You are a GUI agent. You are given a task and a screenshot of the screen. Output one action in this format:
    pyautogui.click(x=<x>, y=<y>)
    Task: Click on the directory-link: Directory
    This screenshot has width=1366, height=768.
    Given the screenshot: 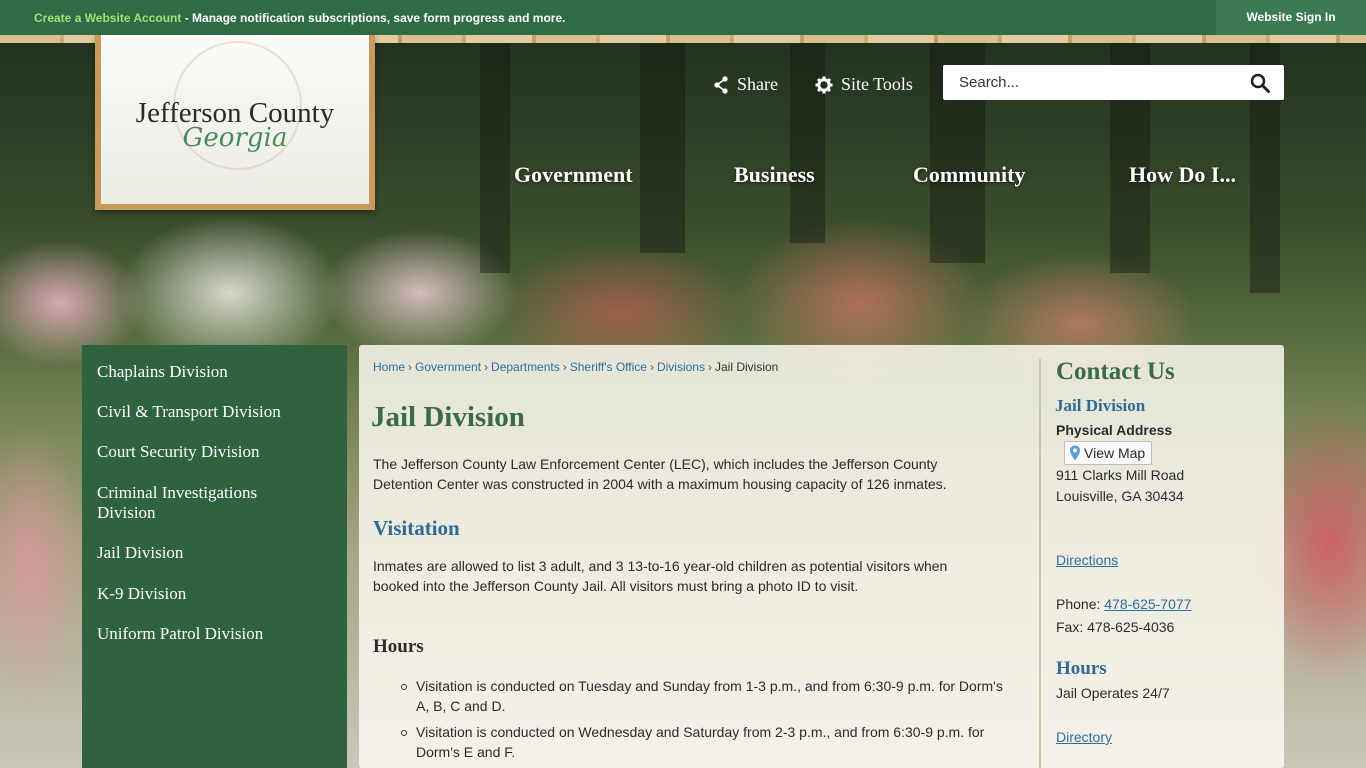 What is the action you would take?
    pyautogui.click(x=1084, y=737)
    